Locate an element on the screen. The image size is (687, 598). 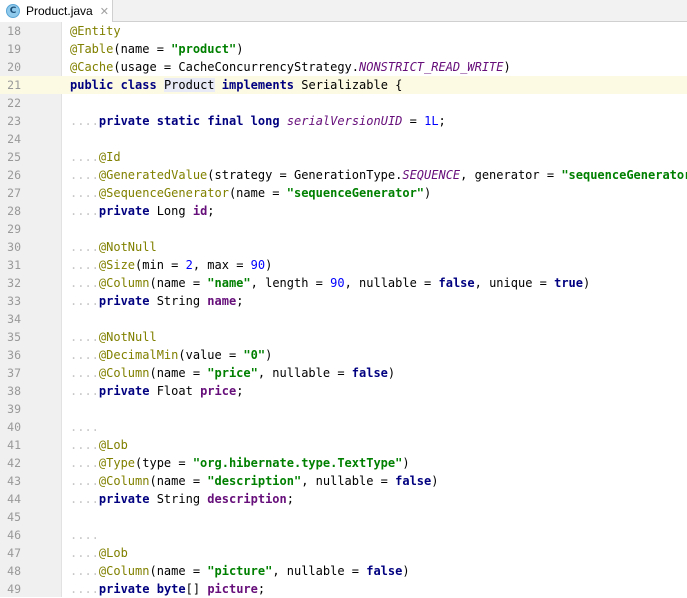
line-number: 29 is located at coordinates (14, 229).